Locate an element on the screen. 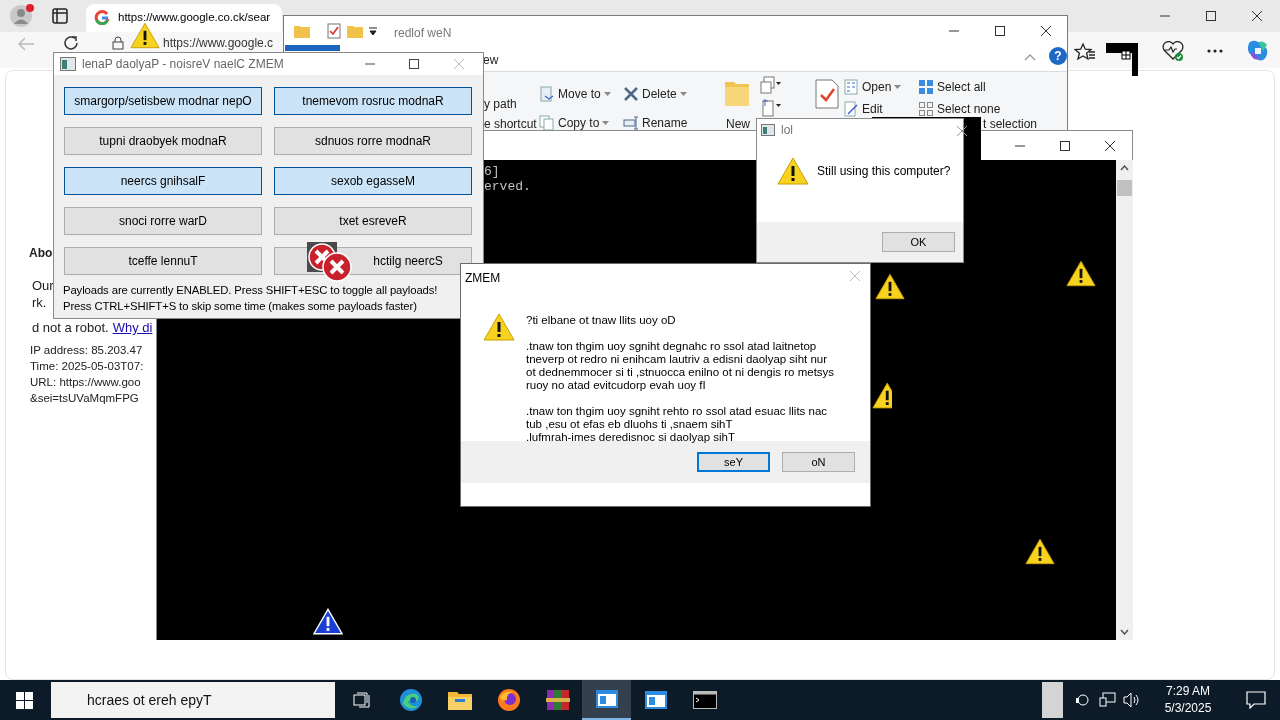  tab-actions-icon is located at coordinates (60, 16).